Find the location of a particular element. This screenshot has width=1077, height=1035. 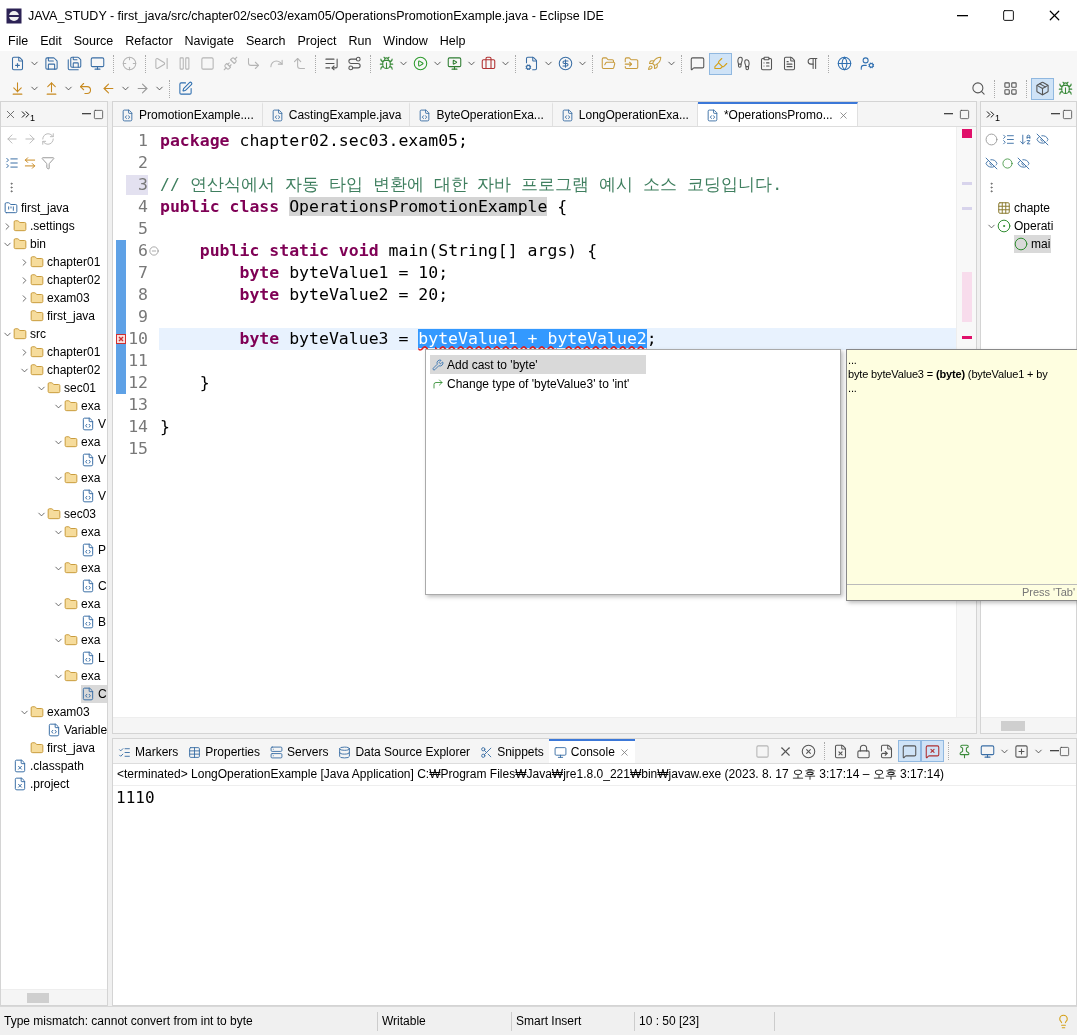

line-number: 9 is located at coordinates (142, 317).